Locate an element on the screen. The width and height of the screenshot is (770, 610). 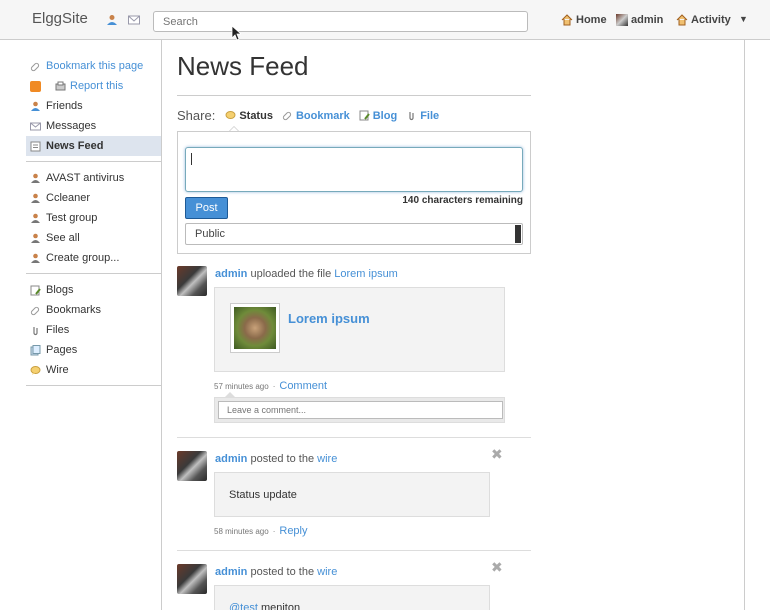
sidebar-item-friends: Friends is located at coordinates (93, 106).